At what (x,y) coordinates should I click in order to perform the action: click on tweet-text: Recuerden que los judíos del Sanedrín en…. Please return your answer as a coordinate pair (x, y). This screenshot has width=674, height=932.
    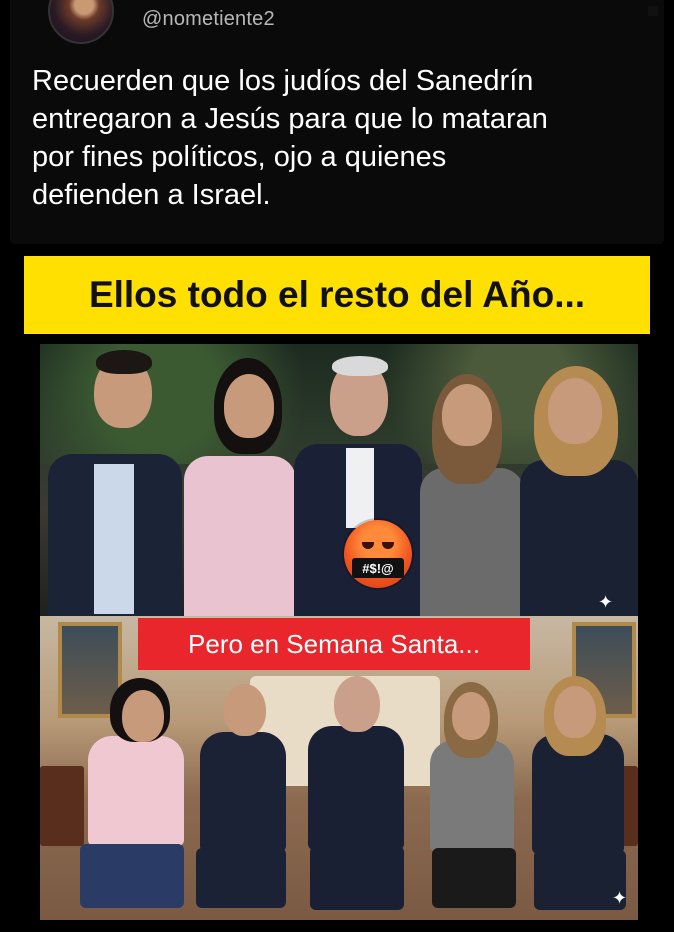
    Looking at the image, I should click on (290, 138).